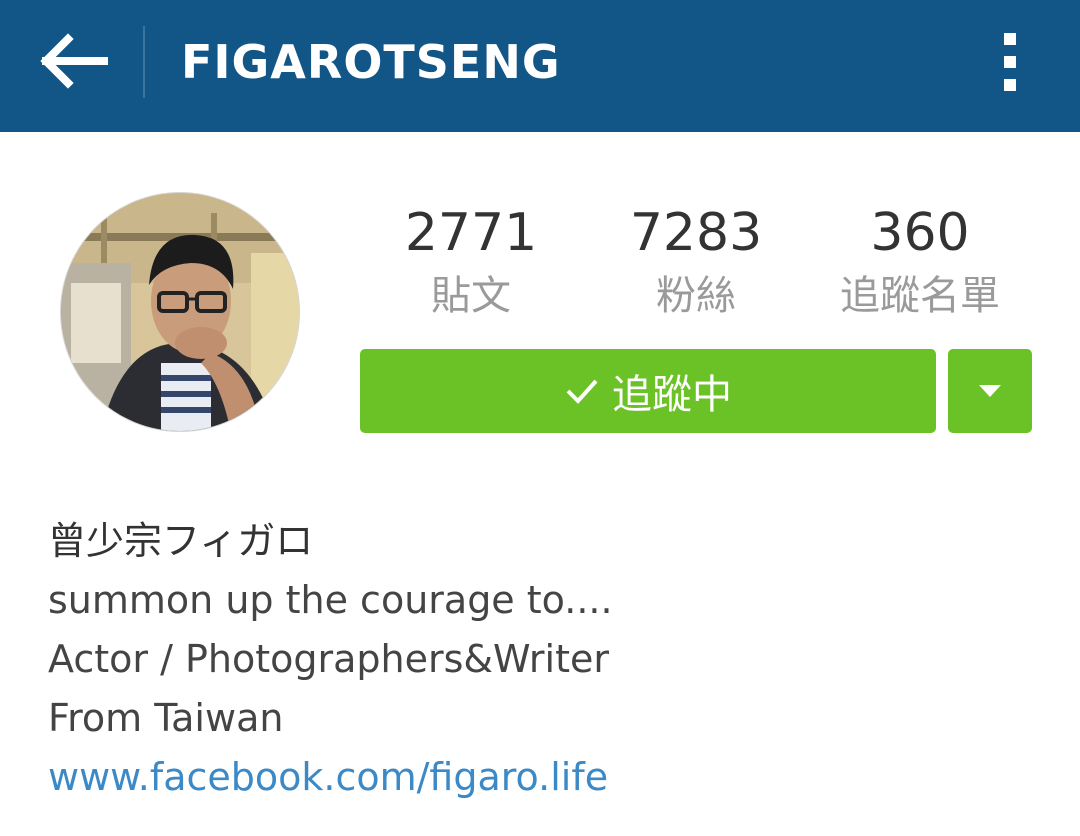  I want to click on profile-photo, so click(180, 312).